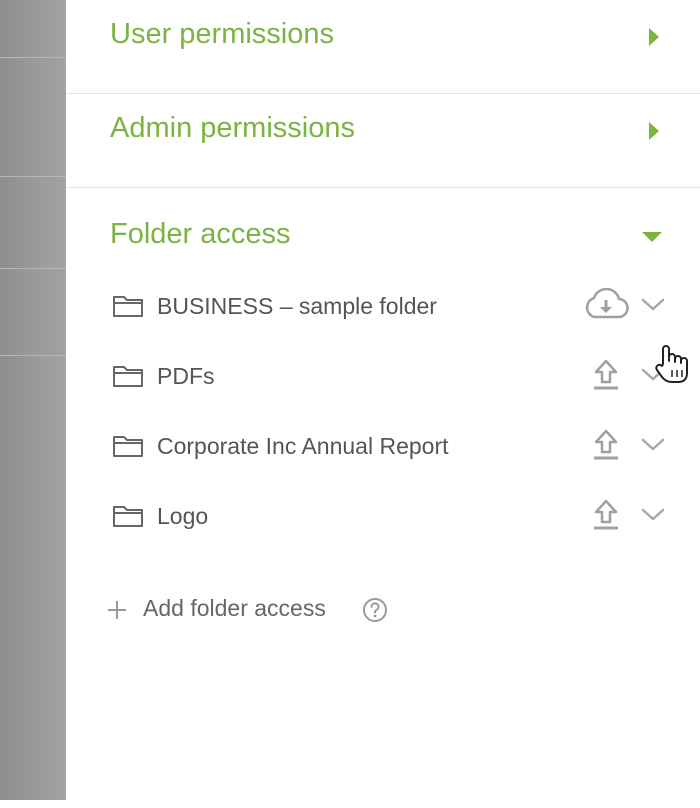 Image resolution: width=700 pixels, height=808 pixels. What do you see at coordinates (383, 141) in the screenshot?
I see `section-admin-permissions: Admin permissions` at bounding box center [383, 141].